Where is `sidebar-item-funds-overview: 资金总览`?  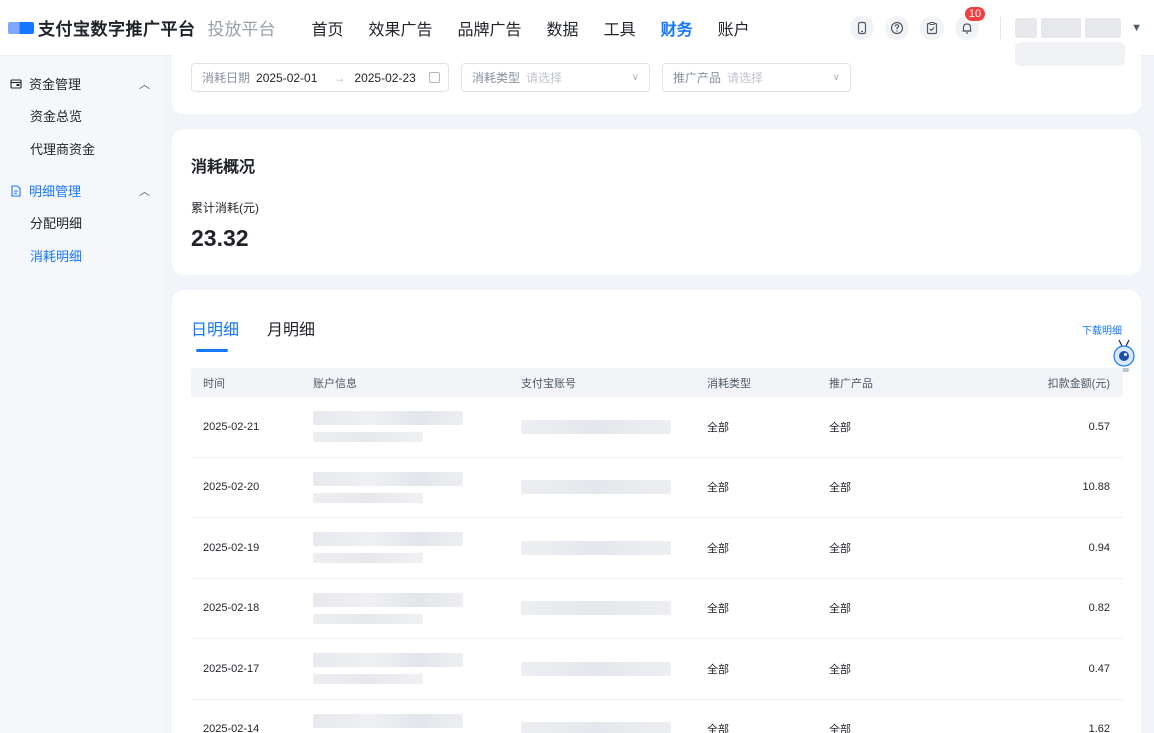 sidebar-item-funds-overview: 资金总览 is located at coordinates (82, 116).